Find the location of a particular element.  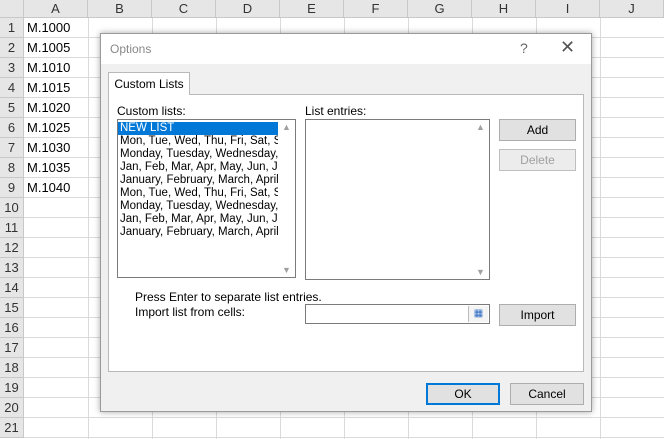

delete-button: Delete is located at coordinates (537, 160).